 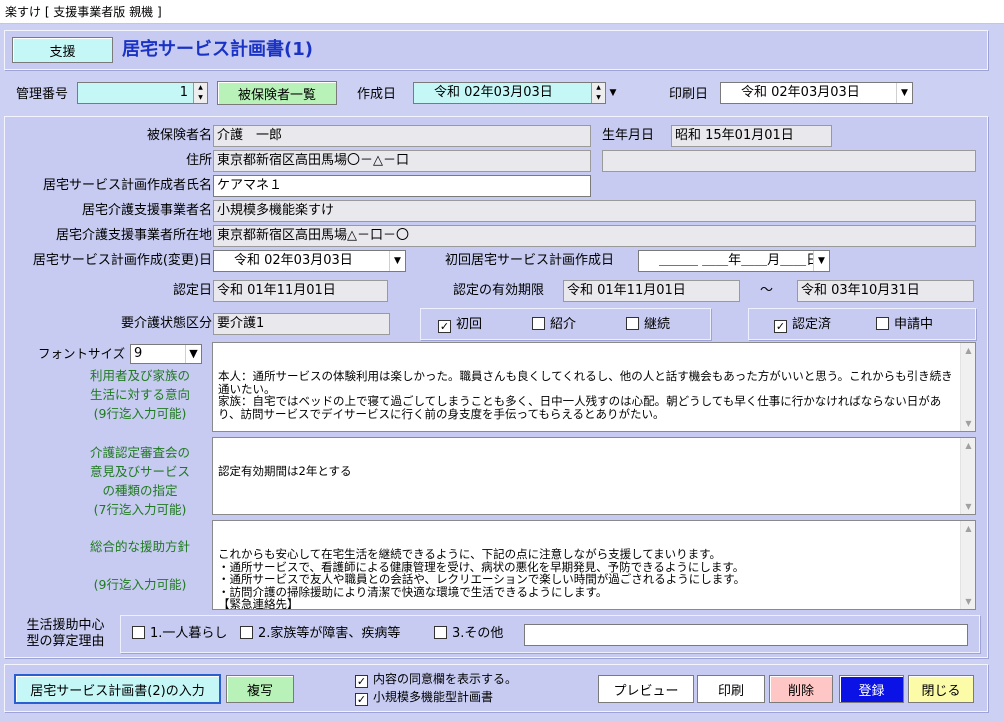 I want to click on shokai-check-box: ✓, so click(x=444, y=326).